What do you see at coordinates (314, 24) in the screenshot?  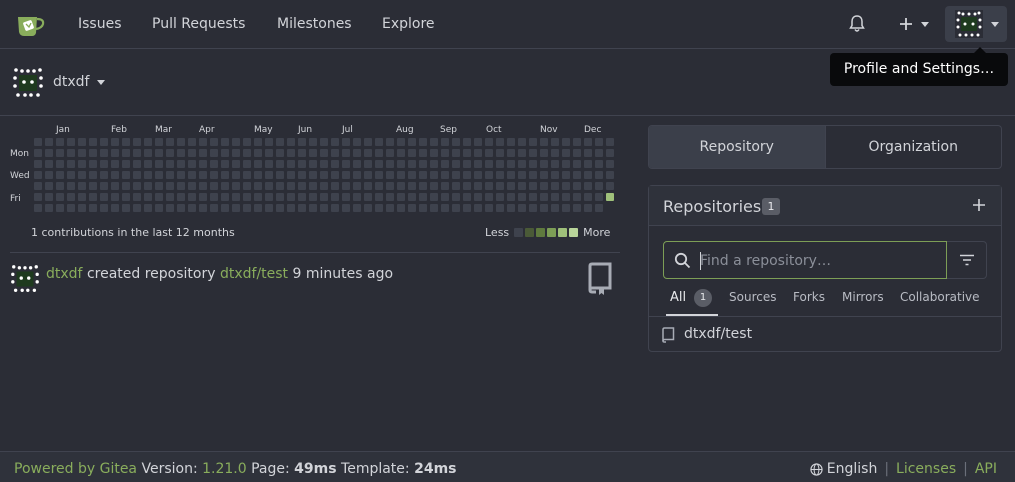 I see `nav-milestones: Milestones` at bounding box center [314, 24].